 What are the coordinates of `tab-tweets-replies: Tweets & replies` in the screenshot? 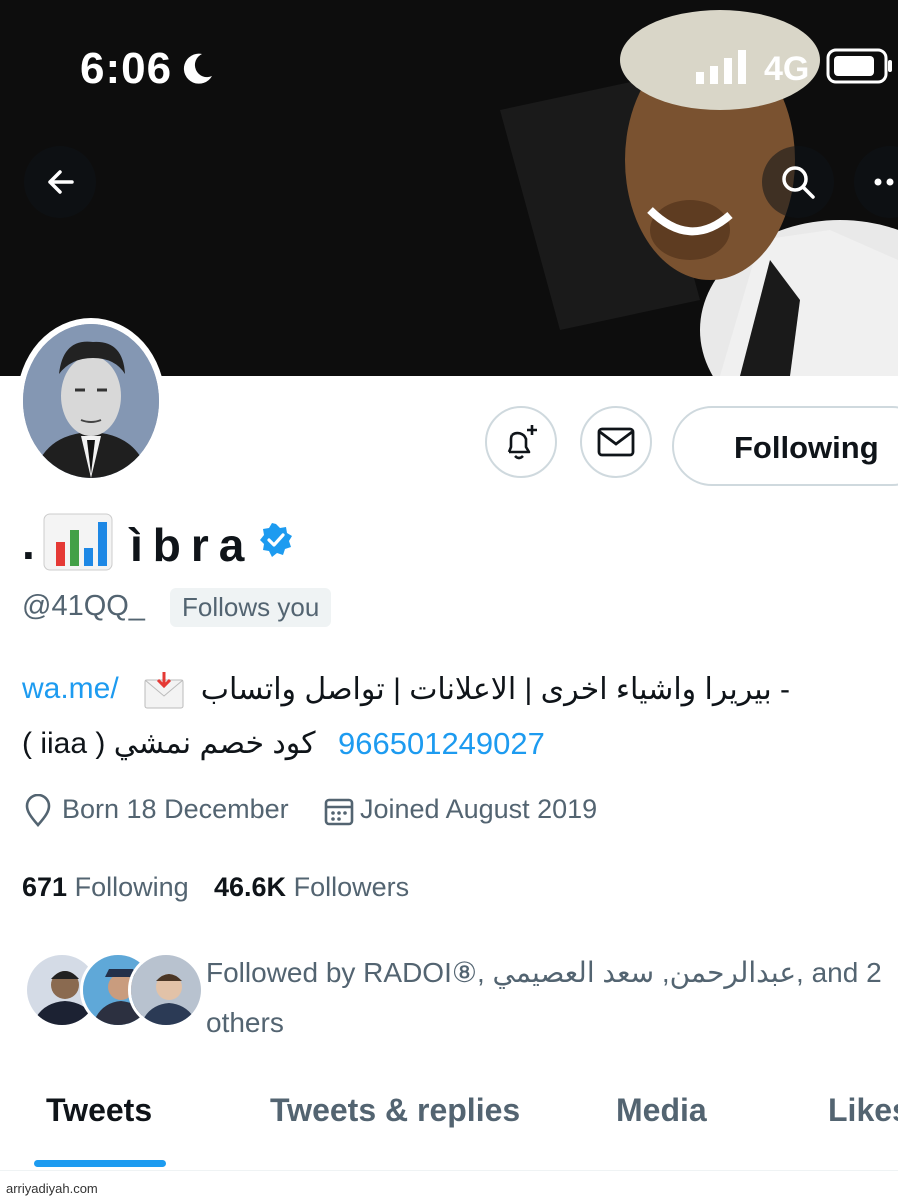 It's located at (395, 1110).